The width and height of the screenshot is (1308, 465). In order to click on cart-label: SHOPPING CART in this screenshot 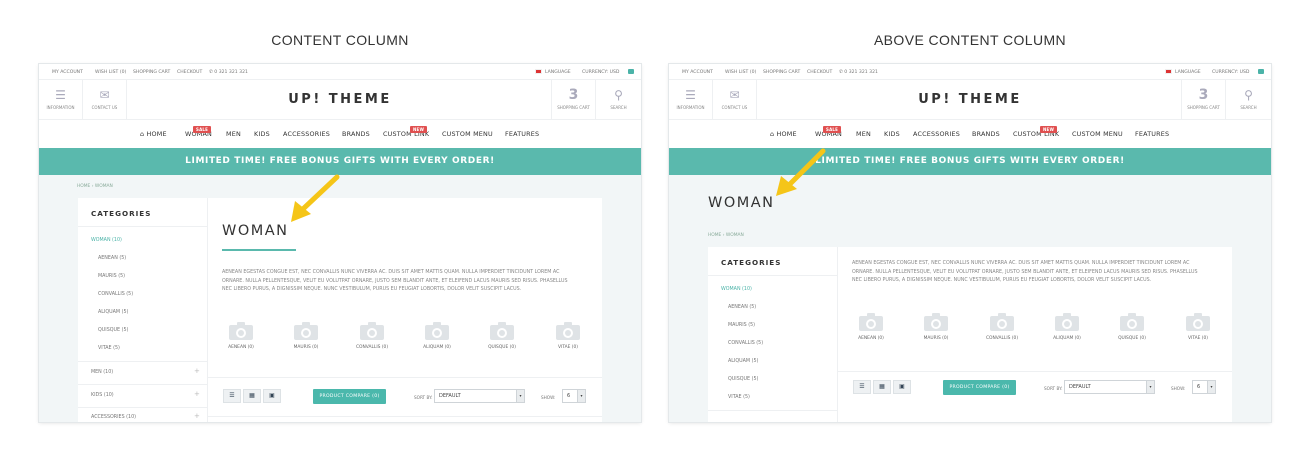, I will do `click(1203, 107)`.